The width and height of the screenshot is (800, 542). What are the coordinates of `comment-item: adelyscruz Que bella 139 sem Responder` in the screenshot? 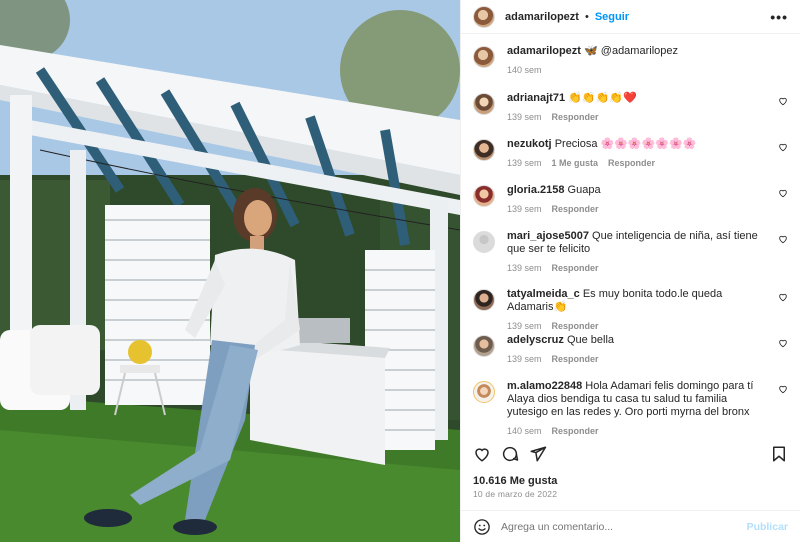 It's located at (630, 350).